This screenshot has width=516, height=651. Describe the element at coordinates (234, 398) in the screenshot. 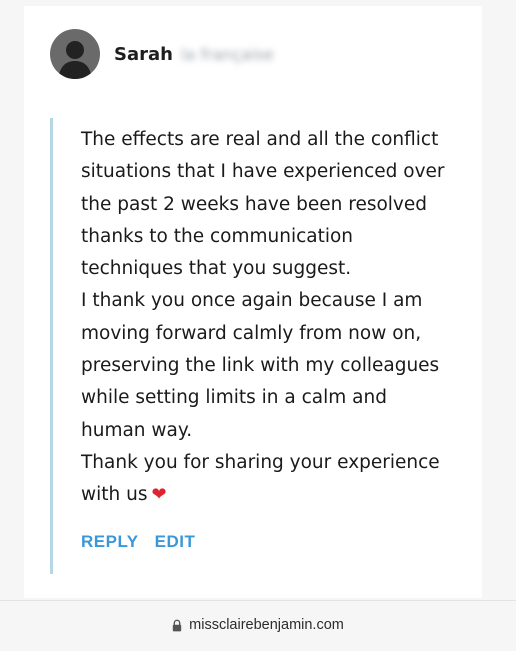

I see `comment-line: while setting limits in a calm and` at that location.